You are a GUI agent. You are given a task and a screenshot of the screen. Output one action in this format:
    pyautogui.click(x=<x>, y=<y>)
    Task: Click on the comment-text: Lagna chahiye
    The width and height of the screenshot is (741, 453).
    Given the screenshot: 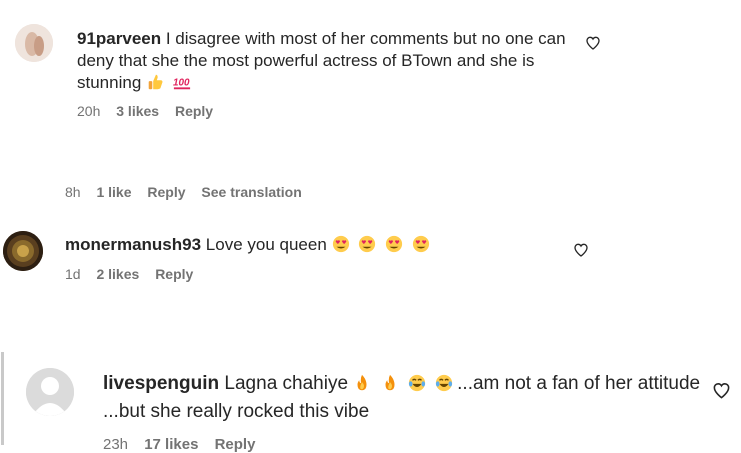 What is the action you would take?
    pyautogui.click(x=286, y=383)
    